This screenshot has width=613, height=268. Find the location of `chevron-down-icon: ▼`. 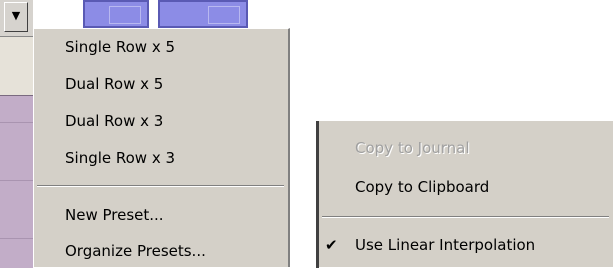

chevron-down-icon: ▼ is located at coordinates (16, 15).